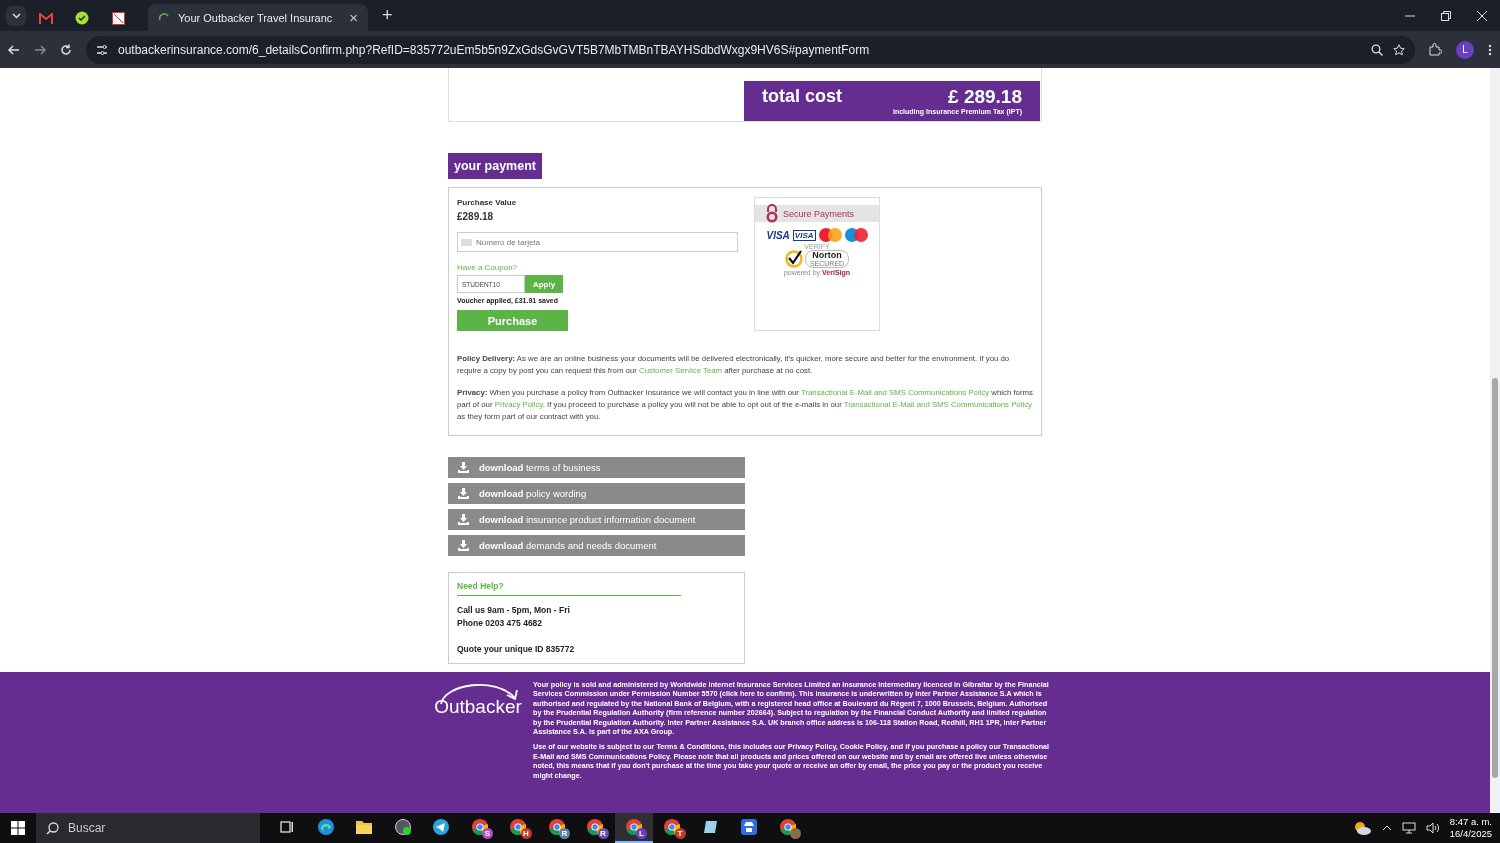 This screenshot has width=1500, height=843. I want to click on tab-search-button, so click(16, 16).